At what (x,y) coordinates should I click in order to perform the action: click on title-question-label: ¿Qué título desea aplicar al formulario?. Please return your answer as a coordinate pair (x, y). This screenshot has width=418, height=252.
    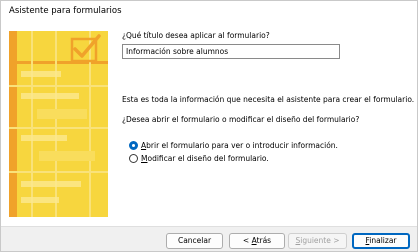
    Looking at the image, I should click on (196, 35).